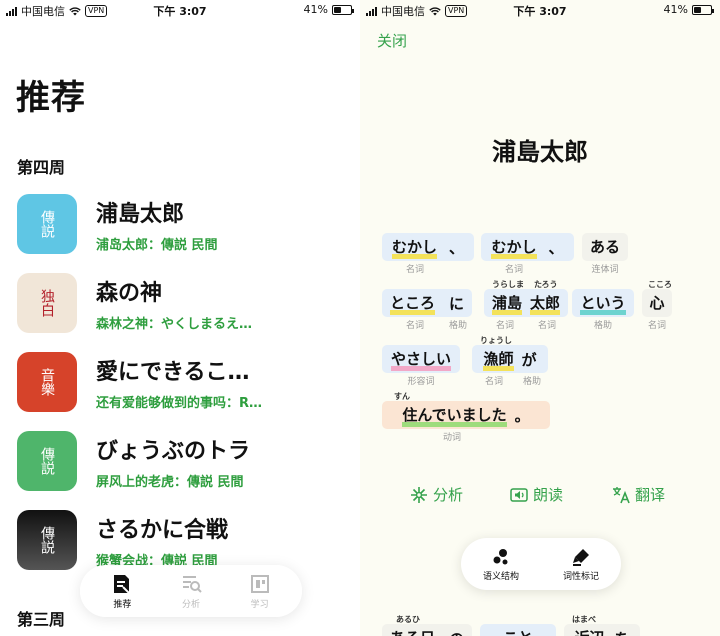 Image resolution: width=720 pixels, height=636 pixels. What do you see at coordinates (536, 494) in the screenshot?
I see `read-aloud-button: 朗读` at bounding box center [536, 494].